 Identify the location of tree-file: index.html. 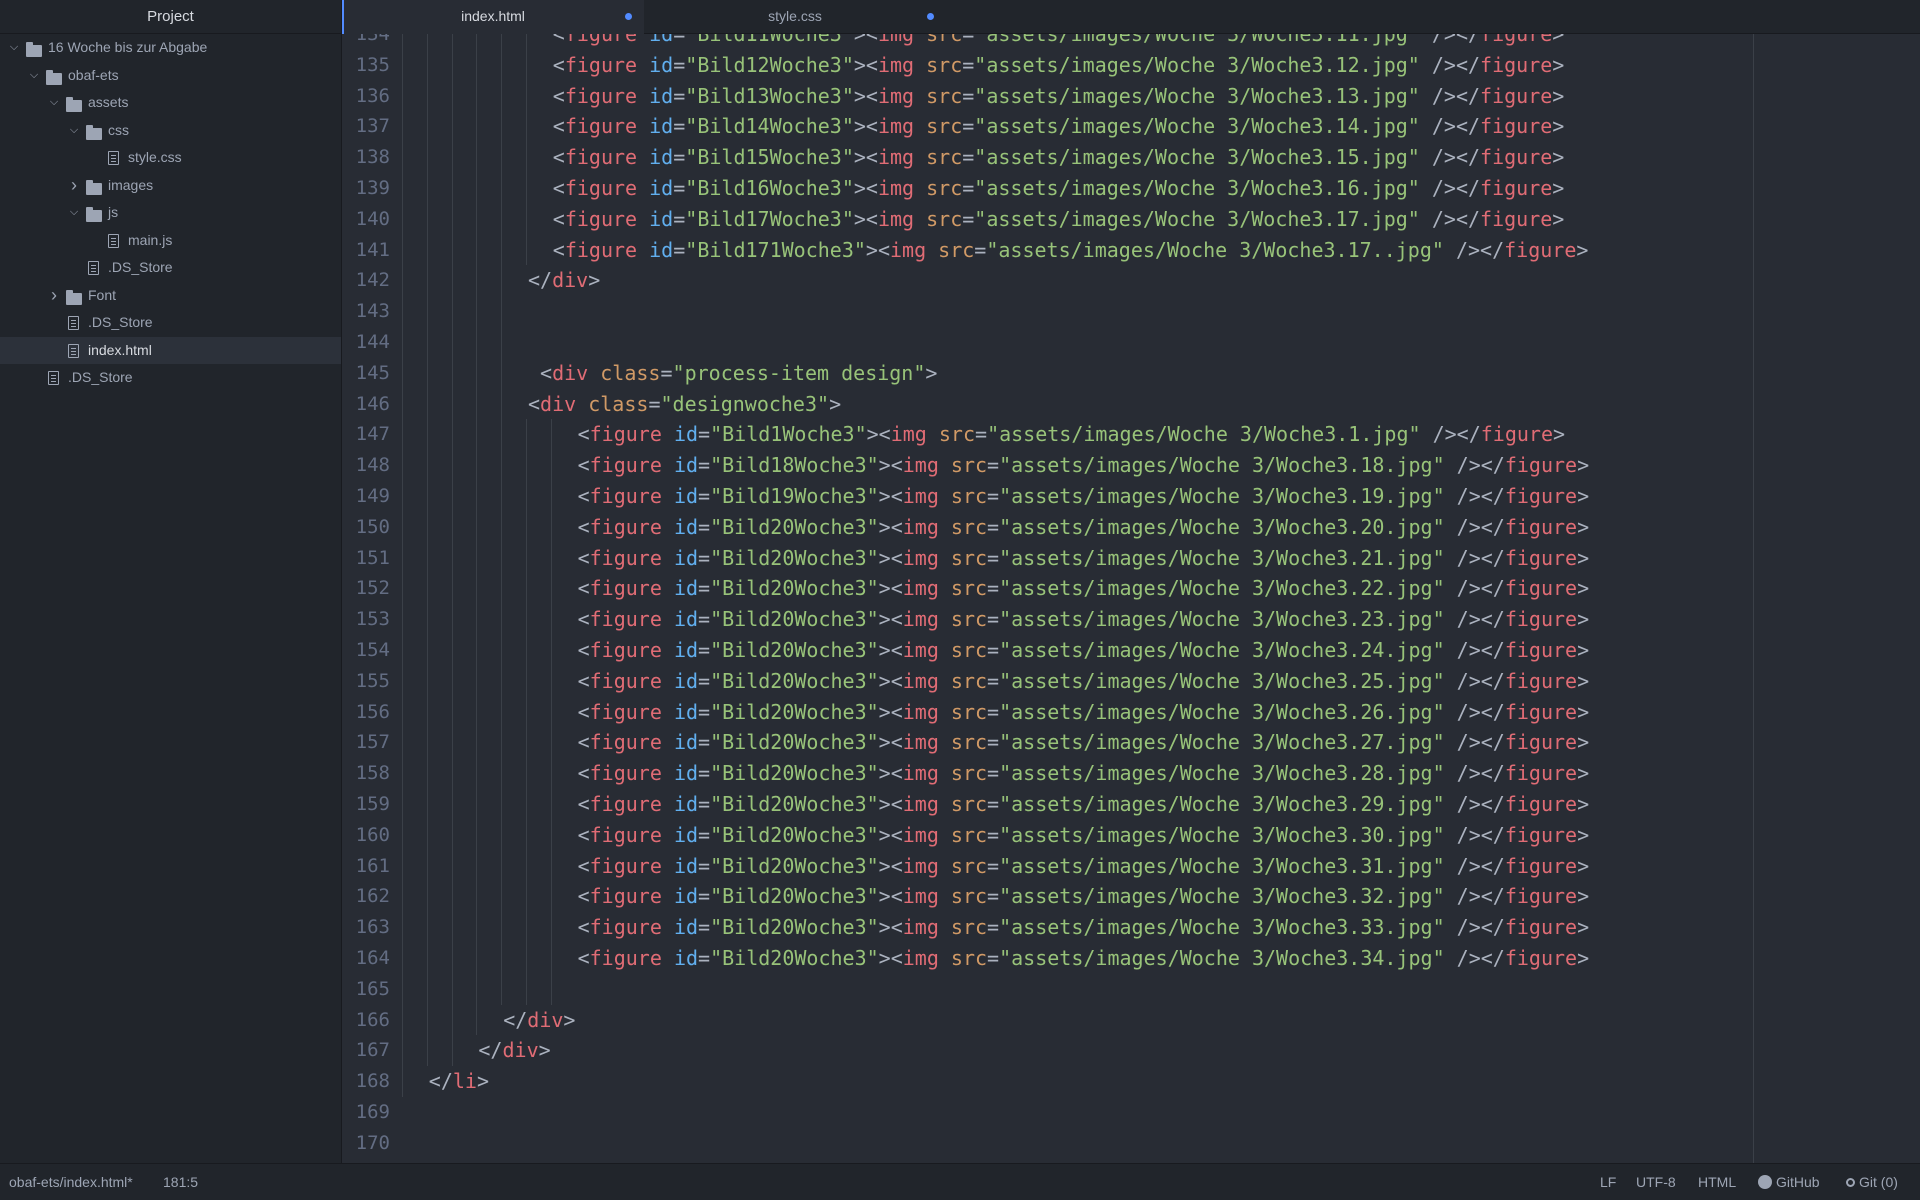
(170, 350).